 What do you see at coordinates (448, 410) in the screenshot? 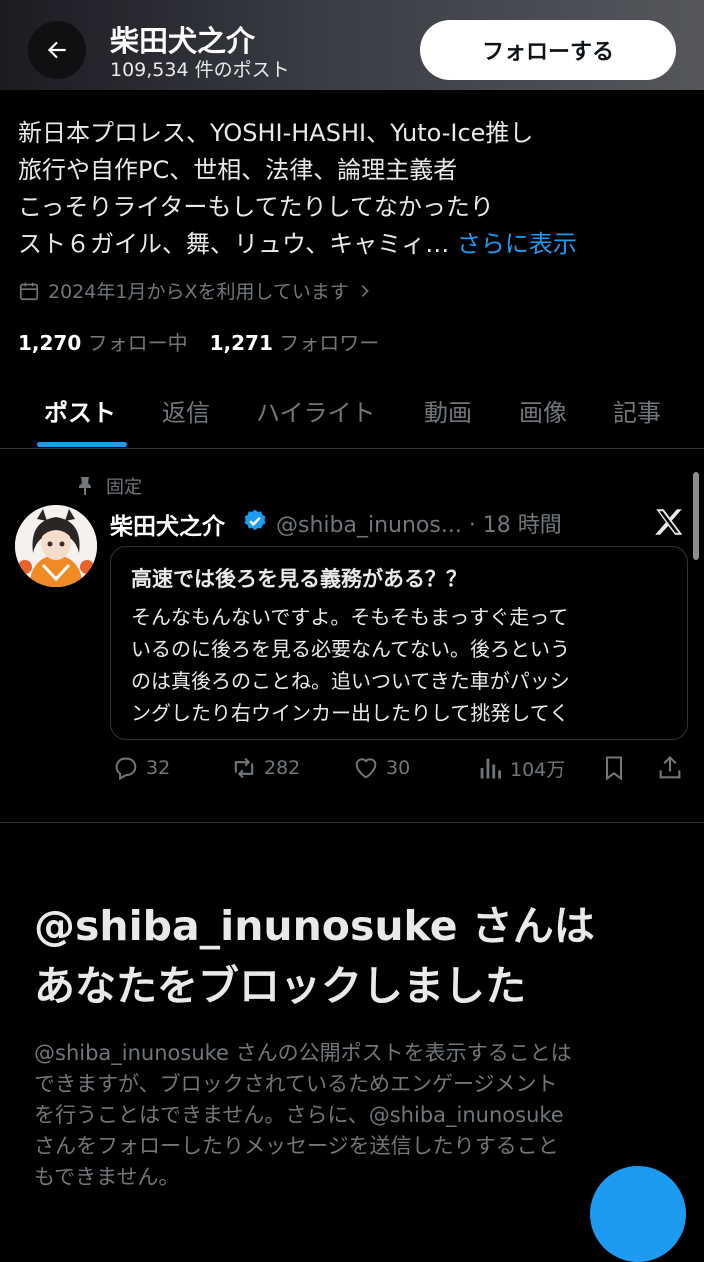
I see `tab-videos: 動画` at bounding box center [448, 410].